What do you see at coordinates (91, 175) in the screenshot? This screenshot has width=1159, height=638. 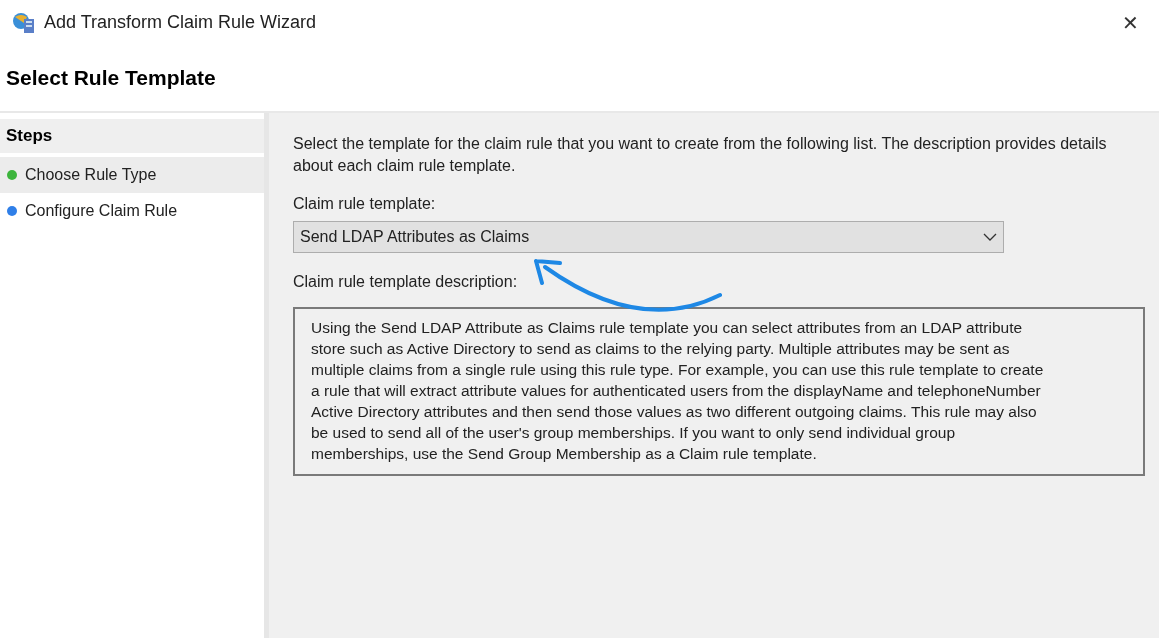 I see `step-label: Choose Rule Type` at bounding box center [91, 175].